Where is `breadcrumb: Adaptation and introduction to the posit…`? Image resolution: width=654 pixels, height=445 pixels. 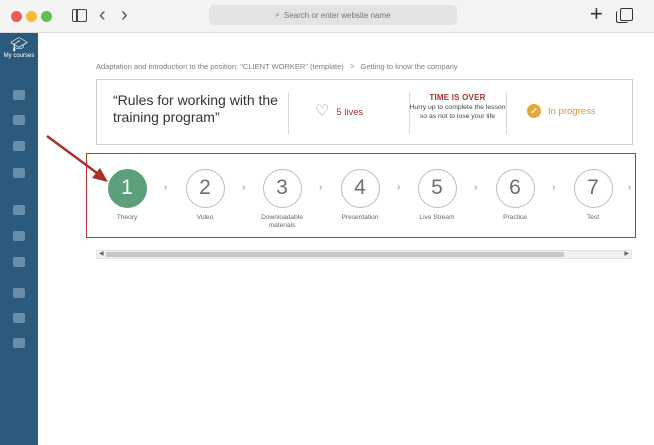 breadcrumb: Adaptation and introduction to the posit… is located at coordinates (277, 66).